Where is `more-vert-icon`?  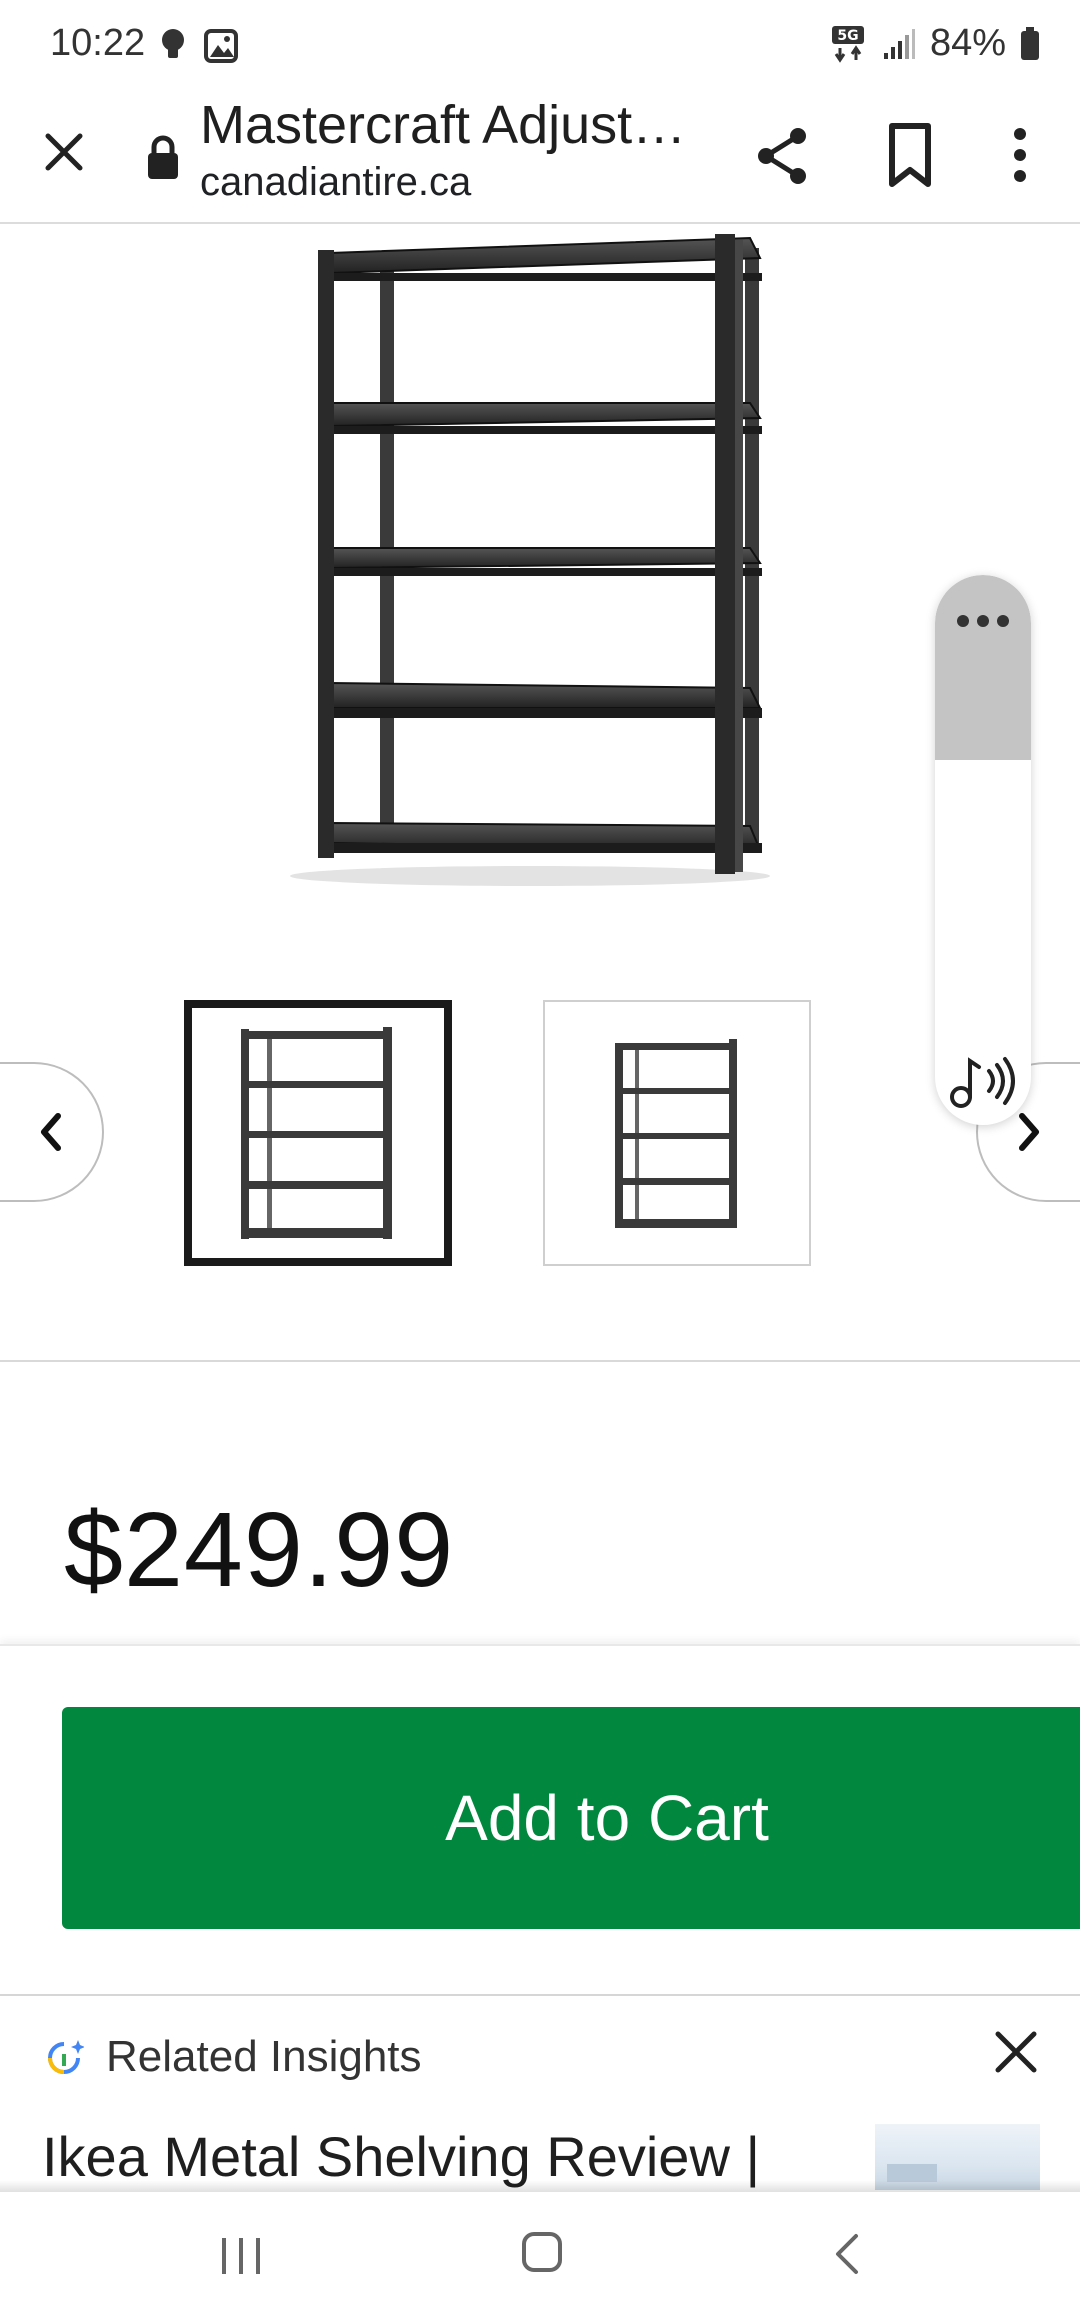
more-vert-icon is located at coordinates (1020, 155).